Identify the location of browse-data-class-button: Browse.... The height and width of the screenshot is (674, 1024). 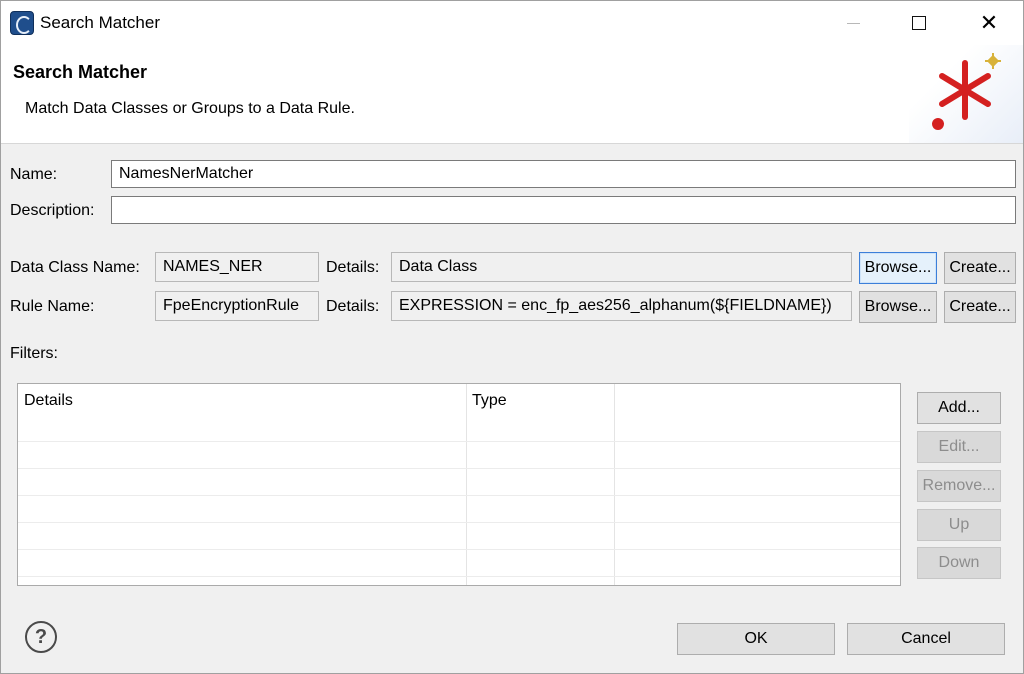
(898, 268).